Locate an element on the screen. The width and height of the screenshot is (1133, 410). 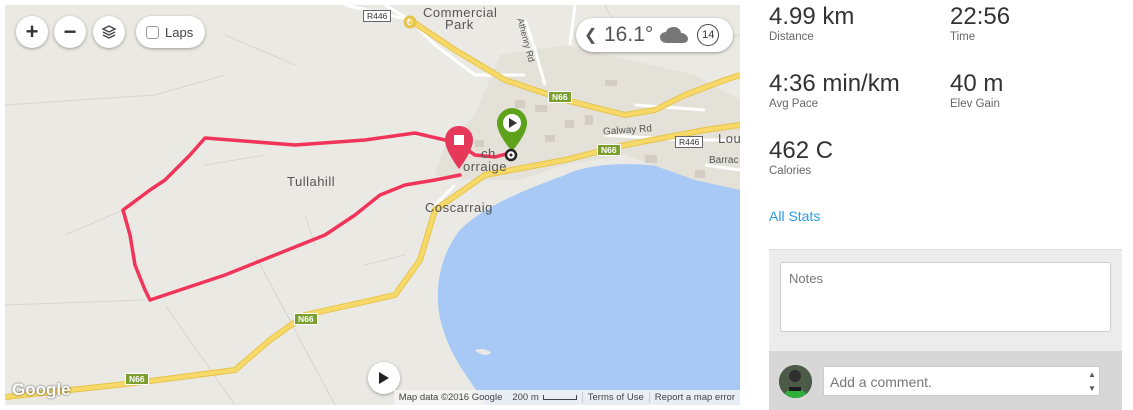
cloud-icon is located at coordinates (674, 35).